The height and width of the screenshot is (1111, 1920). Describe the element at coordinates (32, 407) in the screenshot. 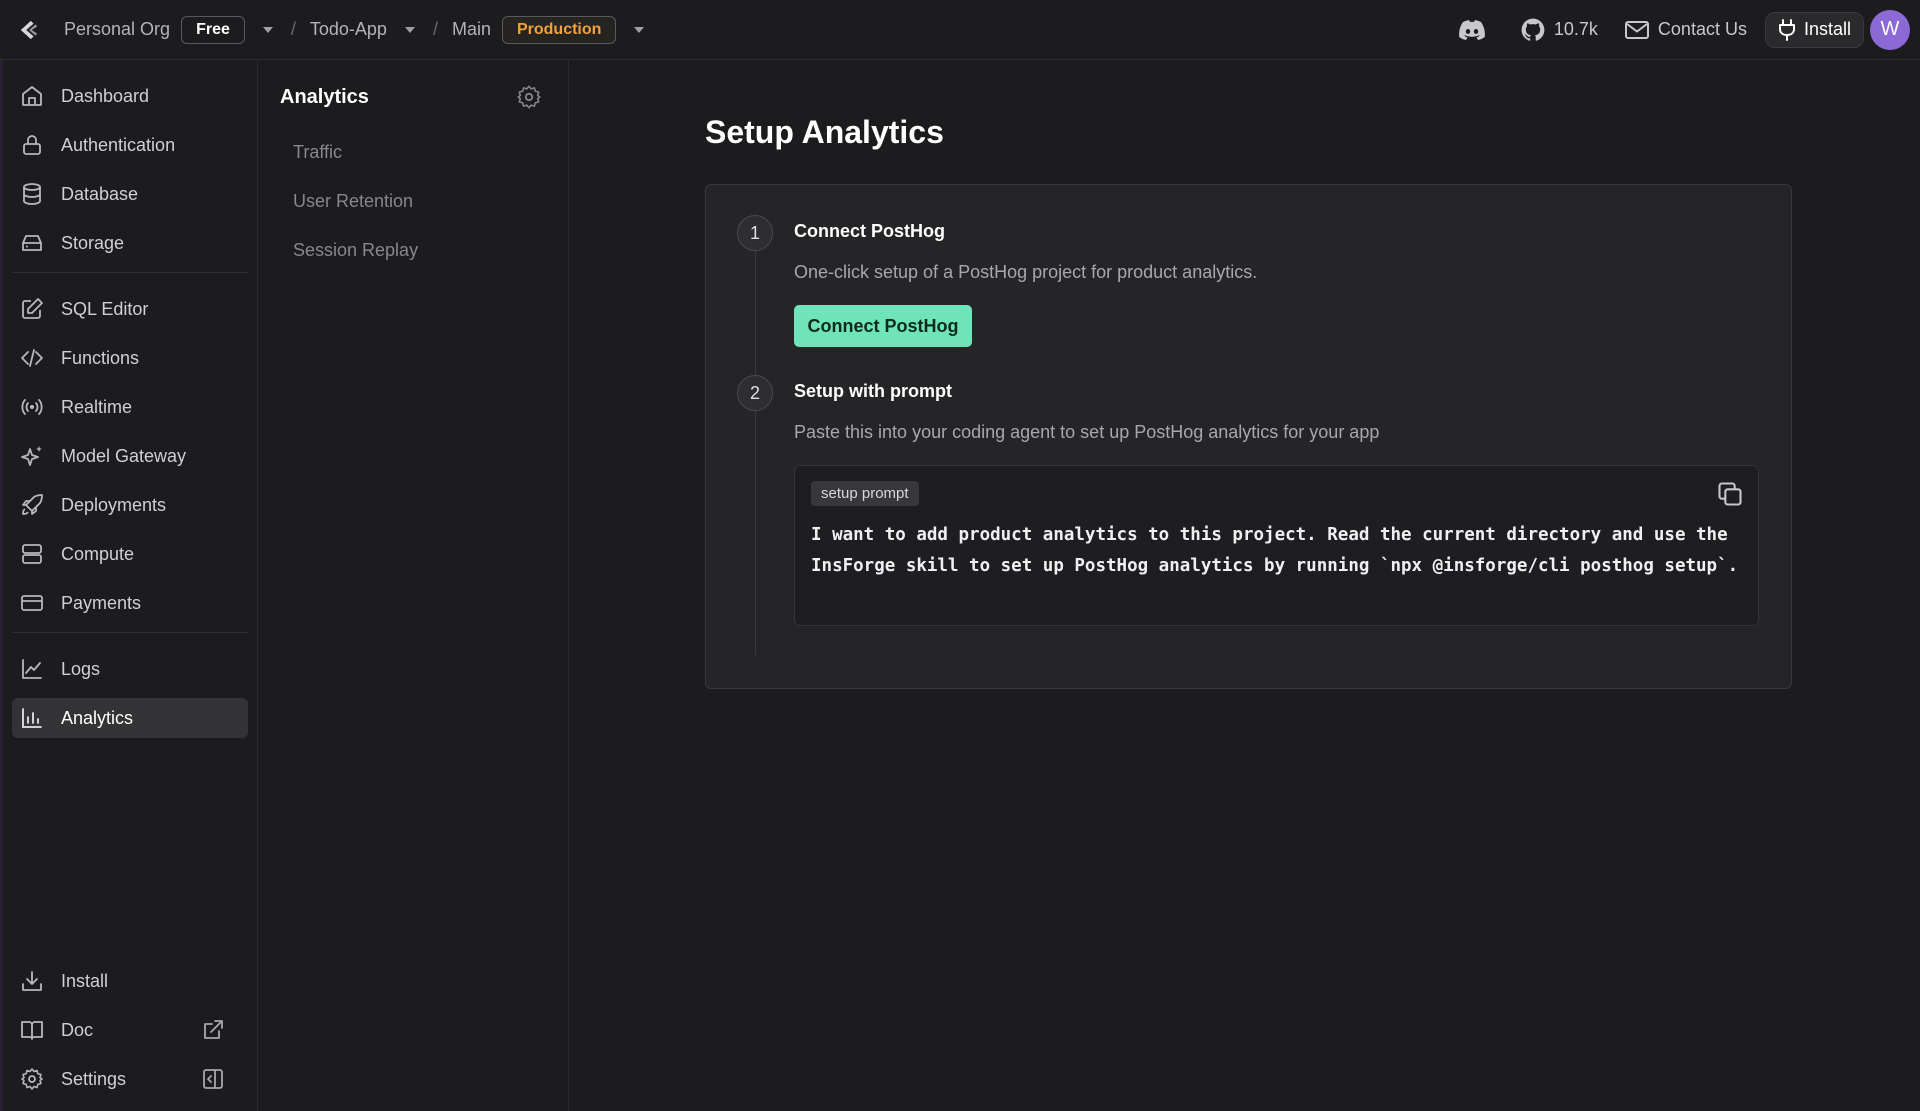

I see `broadcast-icon` at that location.